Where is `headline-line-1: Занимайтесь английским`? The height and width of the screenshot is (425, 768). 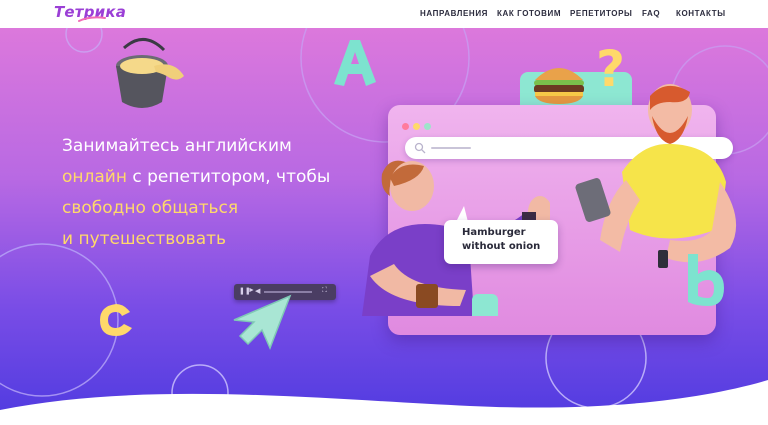
headline-line-1: Занимайтесь английским is located at coordinates (177, 146).